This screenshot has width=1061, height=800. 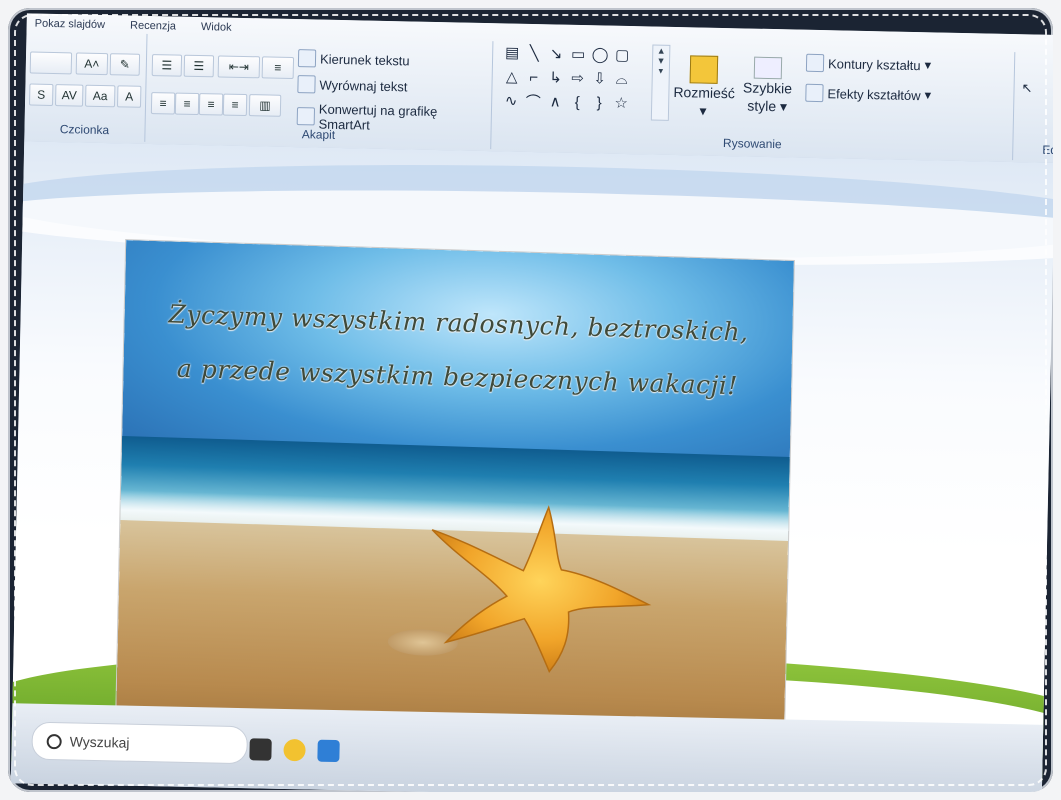 I want to click on pencil-icon, so click(x=815, y=63).